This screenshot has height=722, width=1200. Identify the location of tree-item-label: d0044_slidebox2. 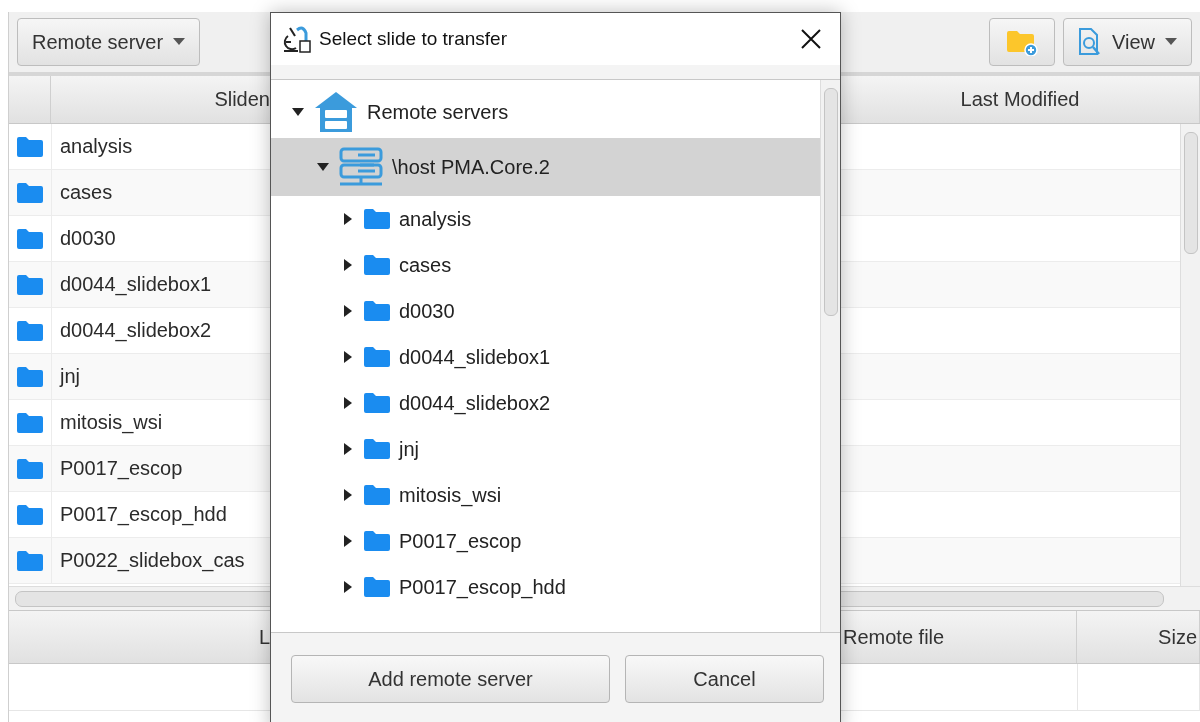
(475, 403).